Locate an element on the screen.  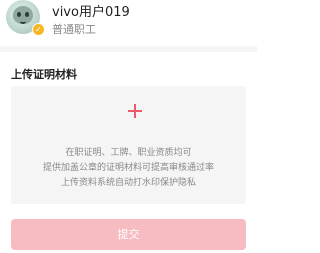
username: vivo用户019 is located at coordinates (91, 12).